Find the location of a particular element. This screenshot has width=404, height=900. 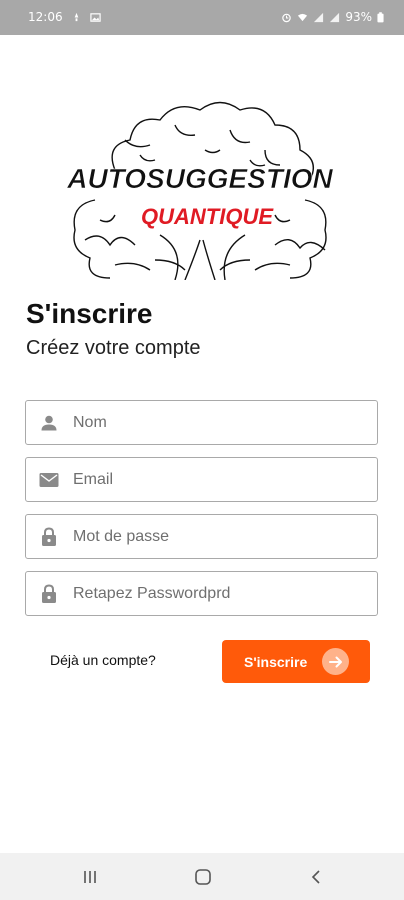

app-logo: AUTOSUGGESTION QUANTIQUE is located at coordinates (200, 190).